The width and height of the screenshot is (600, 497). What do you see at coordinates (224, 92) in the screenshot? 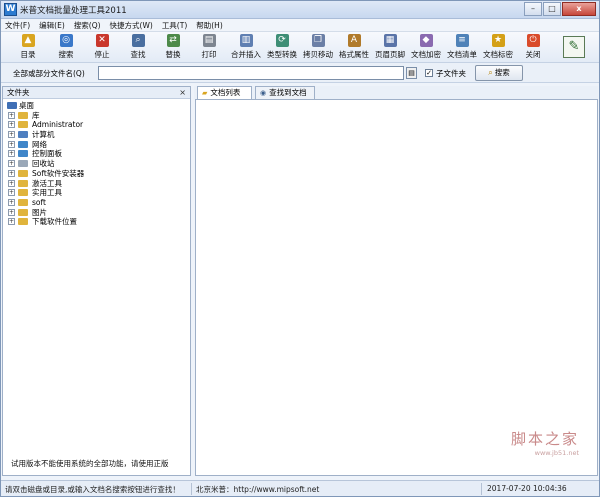
I see `tab-document-list: ▰ 文档列表` at bounding box center [224, 92].